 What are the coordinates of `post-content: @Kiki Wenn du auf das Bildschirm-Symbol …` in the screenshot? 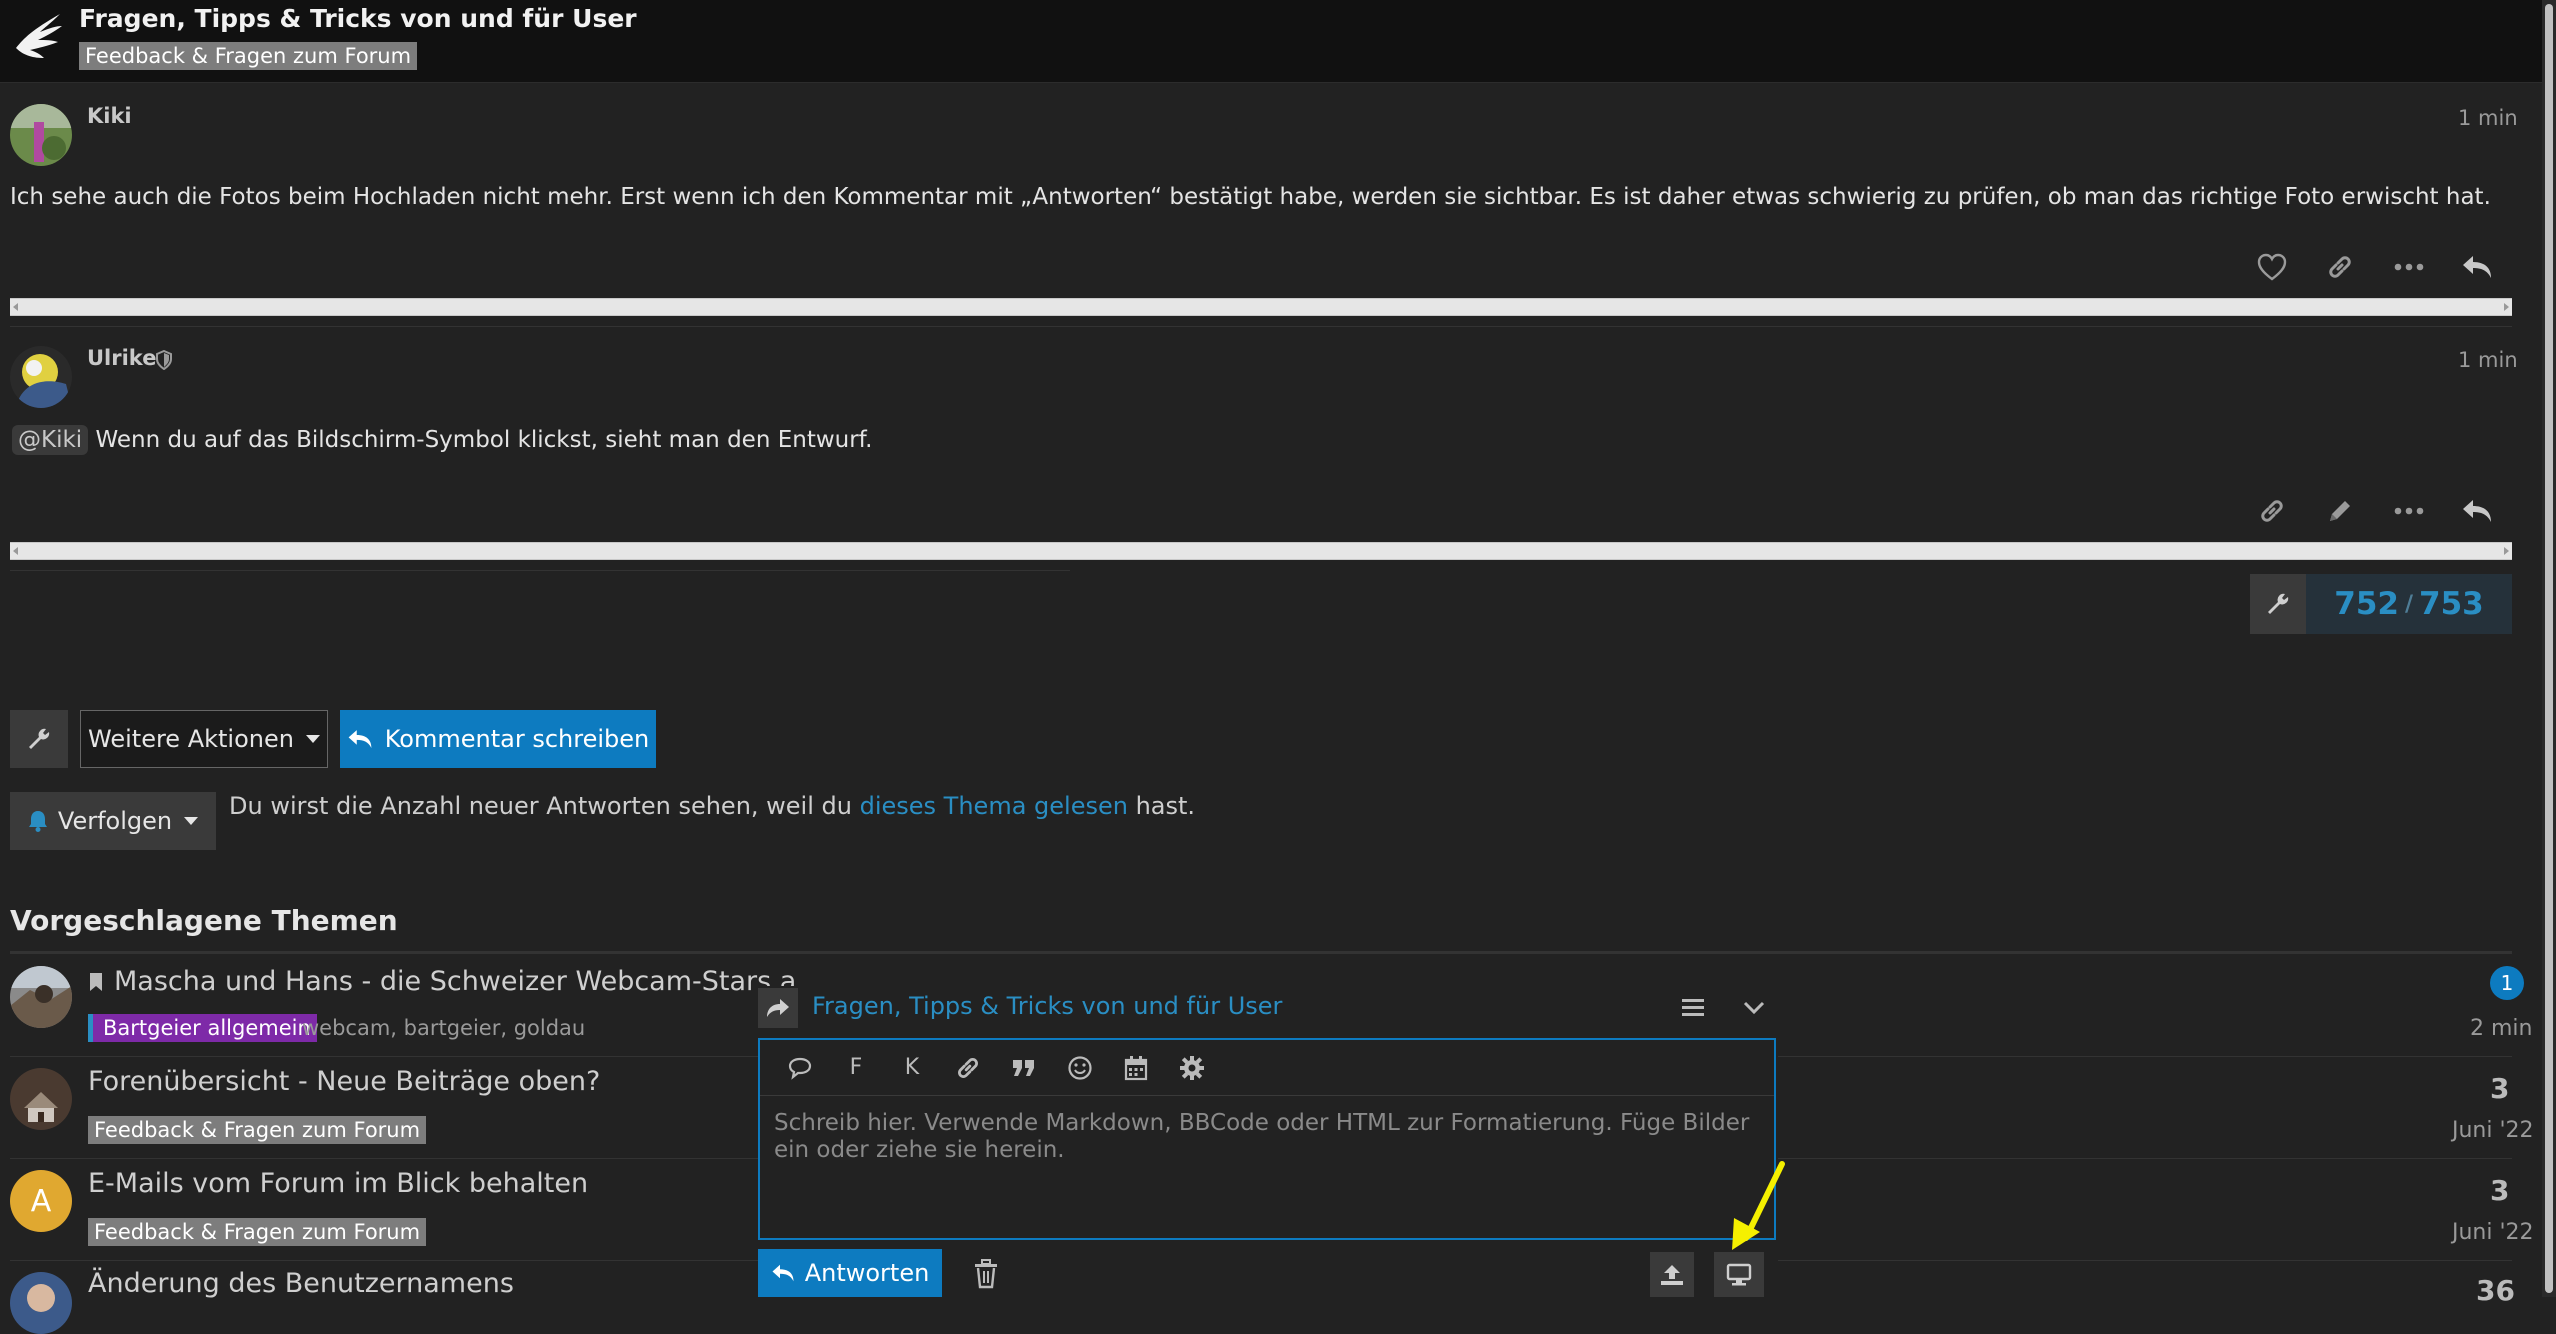 It's located at (442, 440).